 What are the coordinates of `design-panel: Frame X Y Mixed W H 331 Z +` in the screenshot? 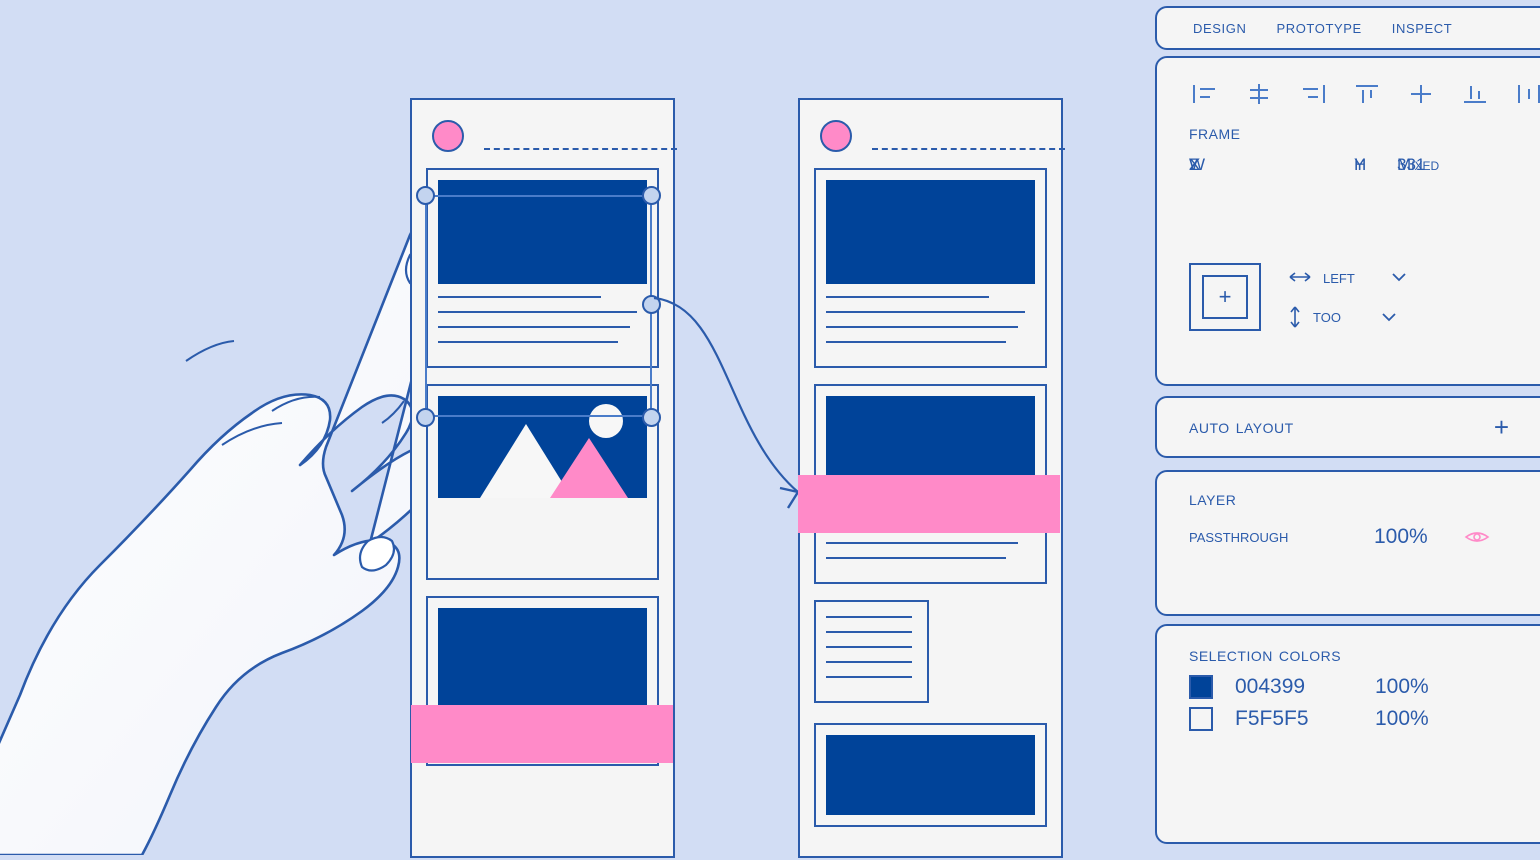 It's located at (1347, 221).